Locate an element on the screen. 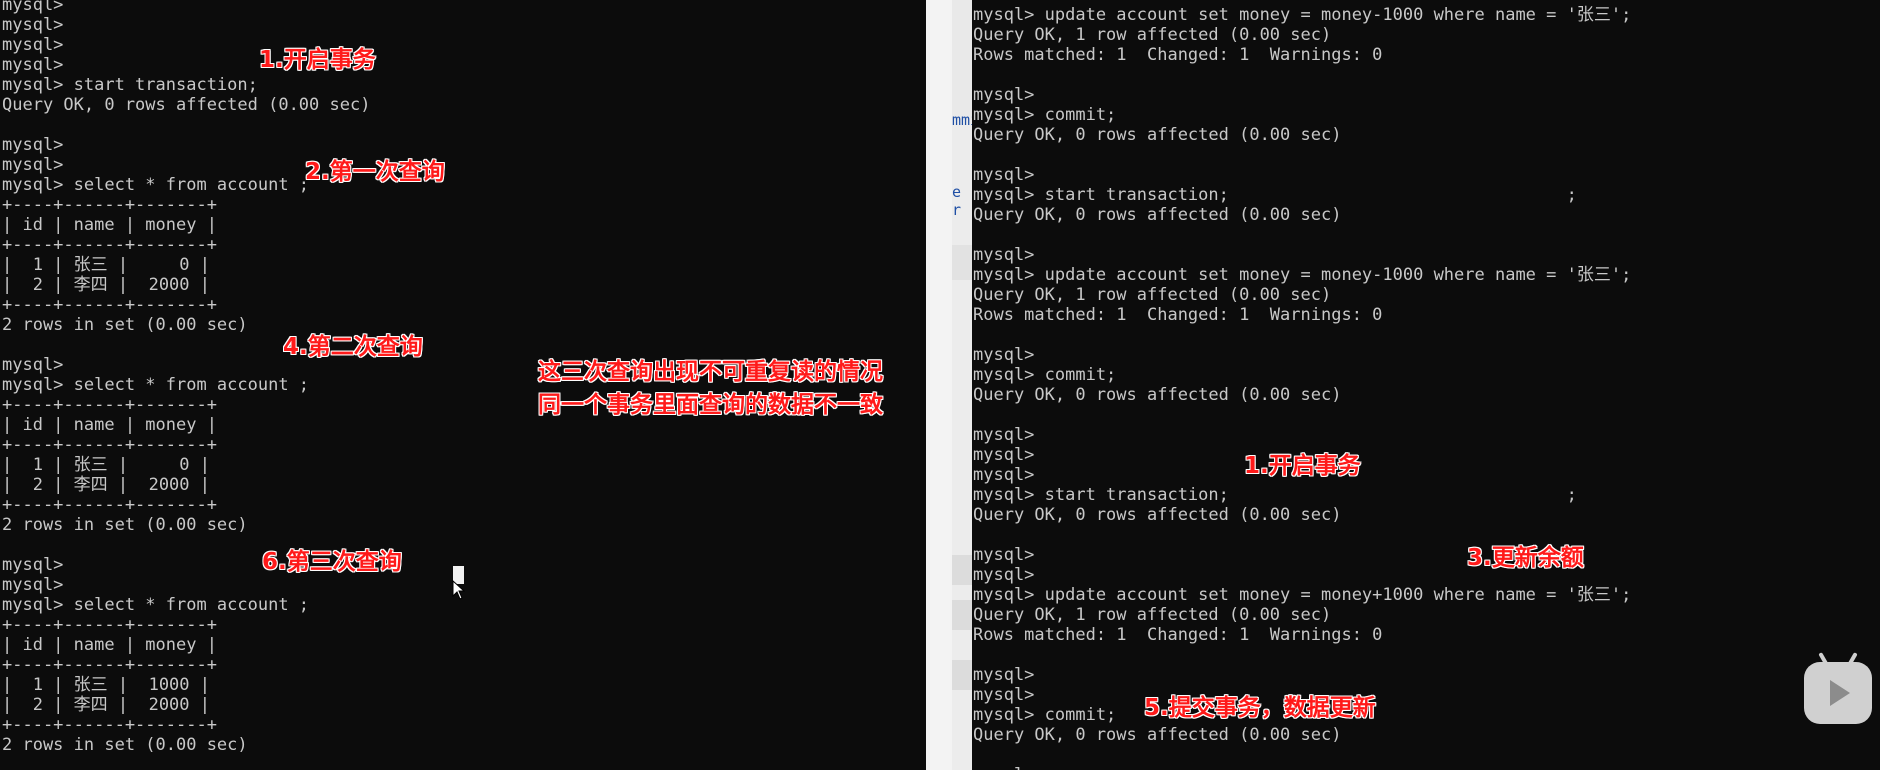  annotation-nonrepeatable-read-line2: 同一个事务里面查询的数据不一致 is located at coordinates (710, 405).